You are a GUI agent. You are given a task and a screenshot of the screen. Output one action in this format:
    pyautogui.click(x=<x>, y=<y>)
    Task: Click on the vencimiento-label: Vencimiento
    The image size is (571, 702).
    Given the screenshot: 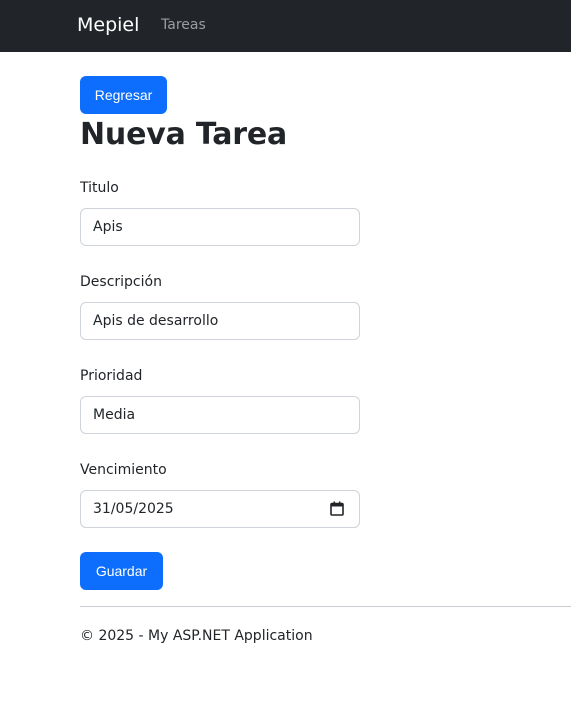 What is the action you would take?
    pyautogui.click(x=123, y=470)
    